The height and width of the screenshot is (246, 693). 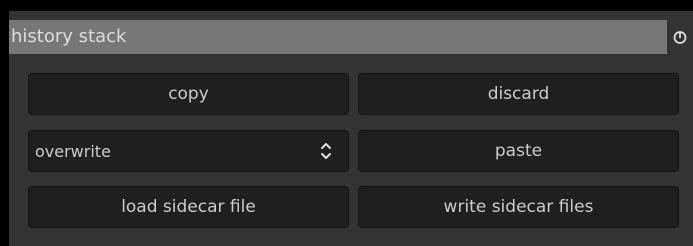 I want to click on power-icon, so click(x=680, y=37).